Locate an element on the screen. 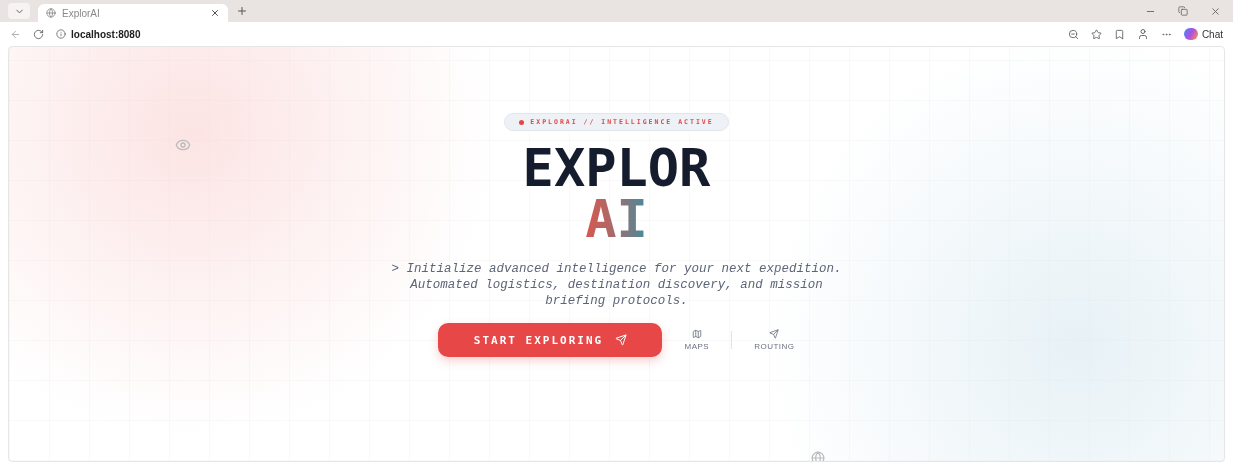  zoom-out-icon is located at coordinates (1073, 34).